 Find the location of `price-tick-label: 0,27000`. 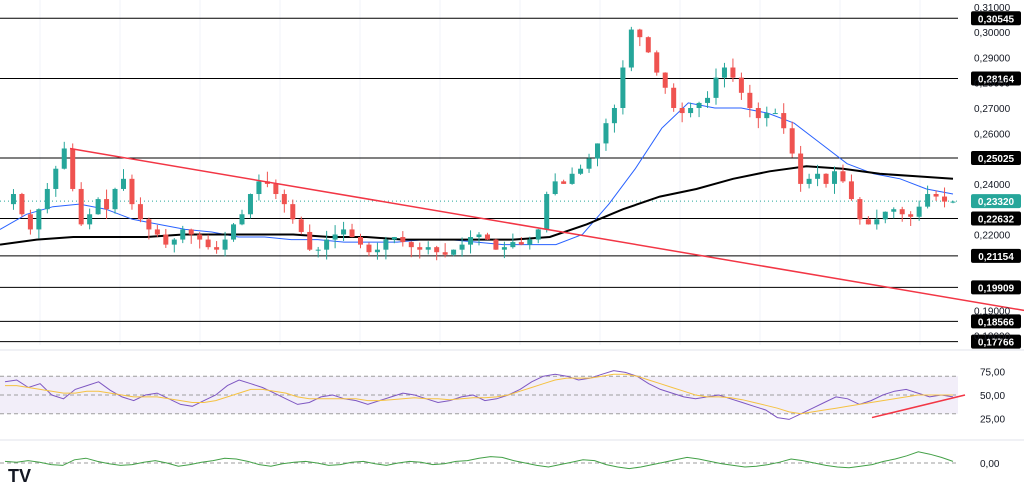

price-tick-label: 0,27000 is located at coordinates (992, 109).